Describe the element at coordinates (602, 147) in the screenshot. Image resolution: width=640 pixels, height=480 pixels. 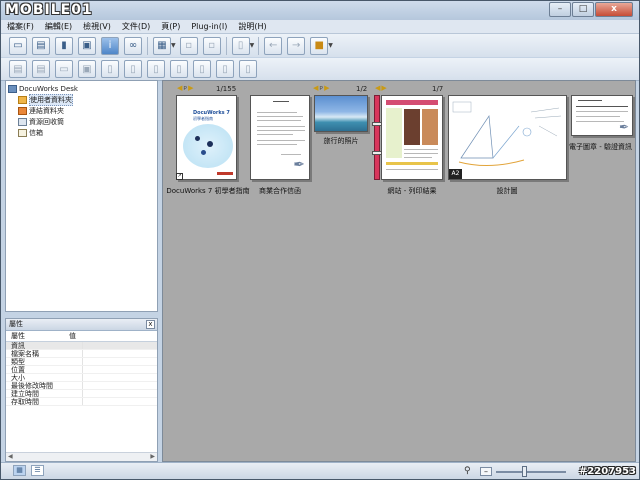
I see `doc-label: 電子圖章 - 驗證資訊` at that location.